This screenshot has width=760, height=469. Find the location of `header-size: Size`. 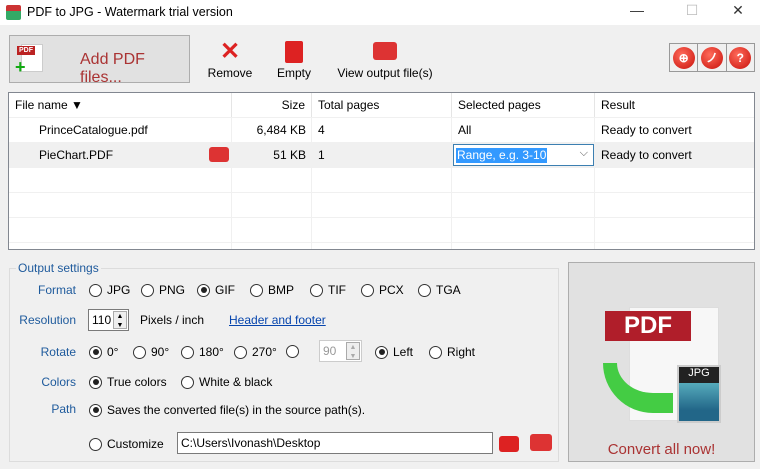

header-size: Size is located at coordinates (272, 105).